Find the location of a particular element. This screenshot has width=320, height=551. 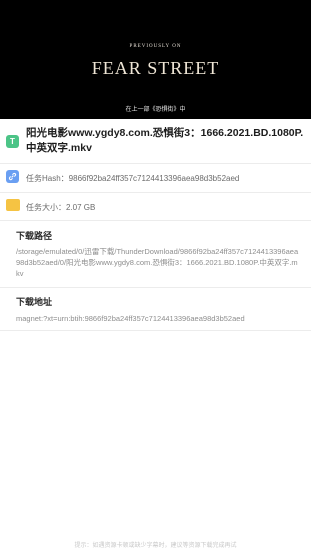

link-icon is located at coordinates (12, 176).